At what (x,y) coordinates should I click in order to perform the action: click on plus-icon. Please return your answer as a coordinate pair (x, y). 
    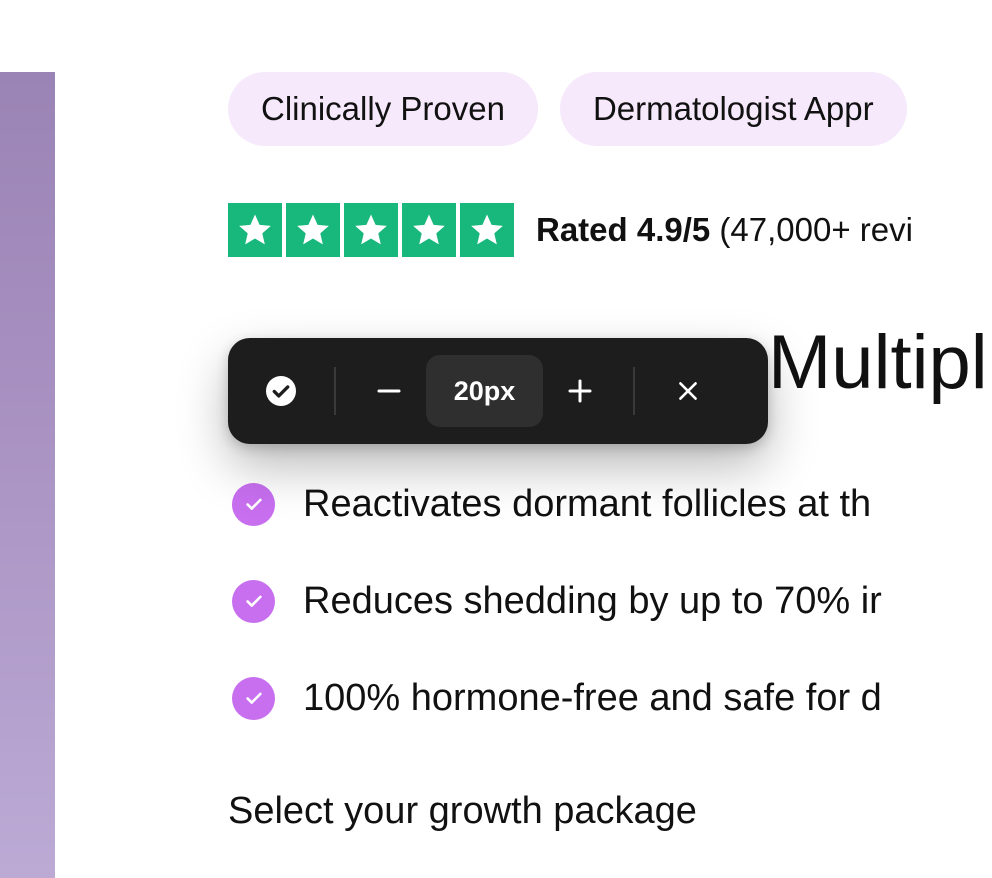
    Looking at the image, I should click on (580, 391).